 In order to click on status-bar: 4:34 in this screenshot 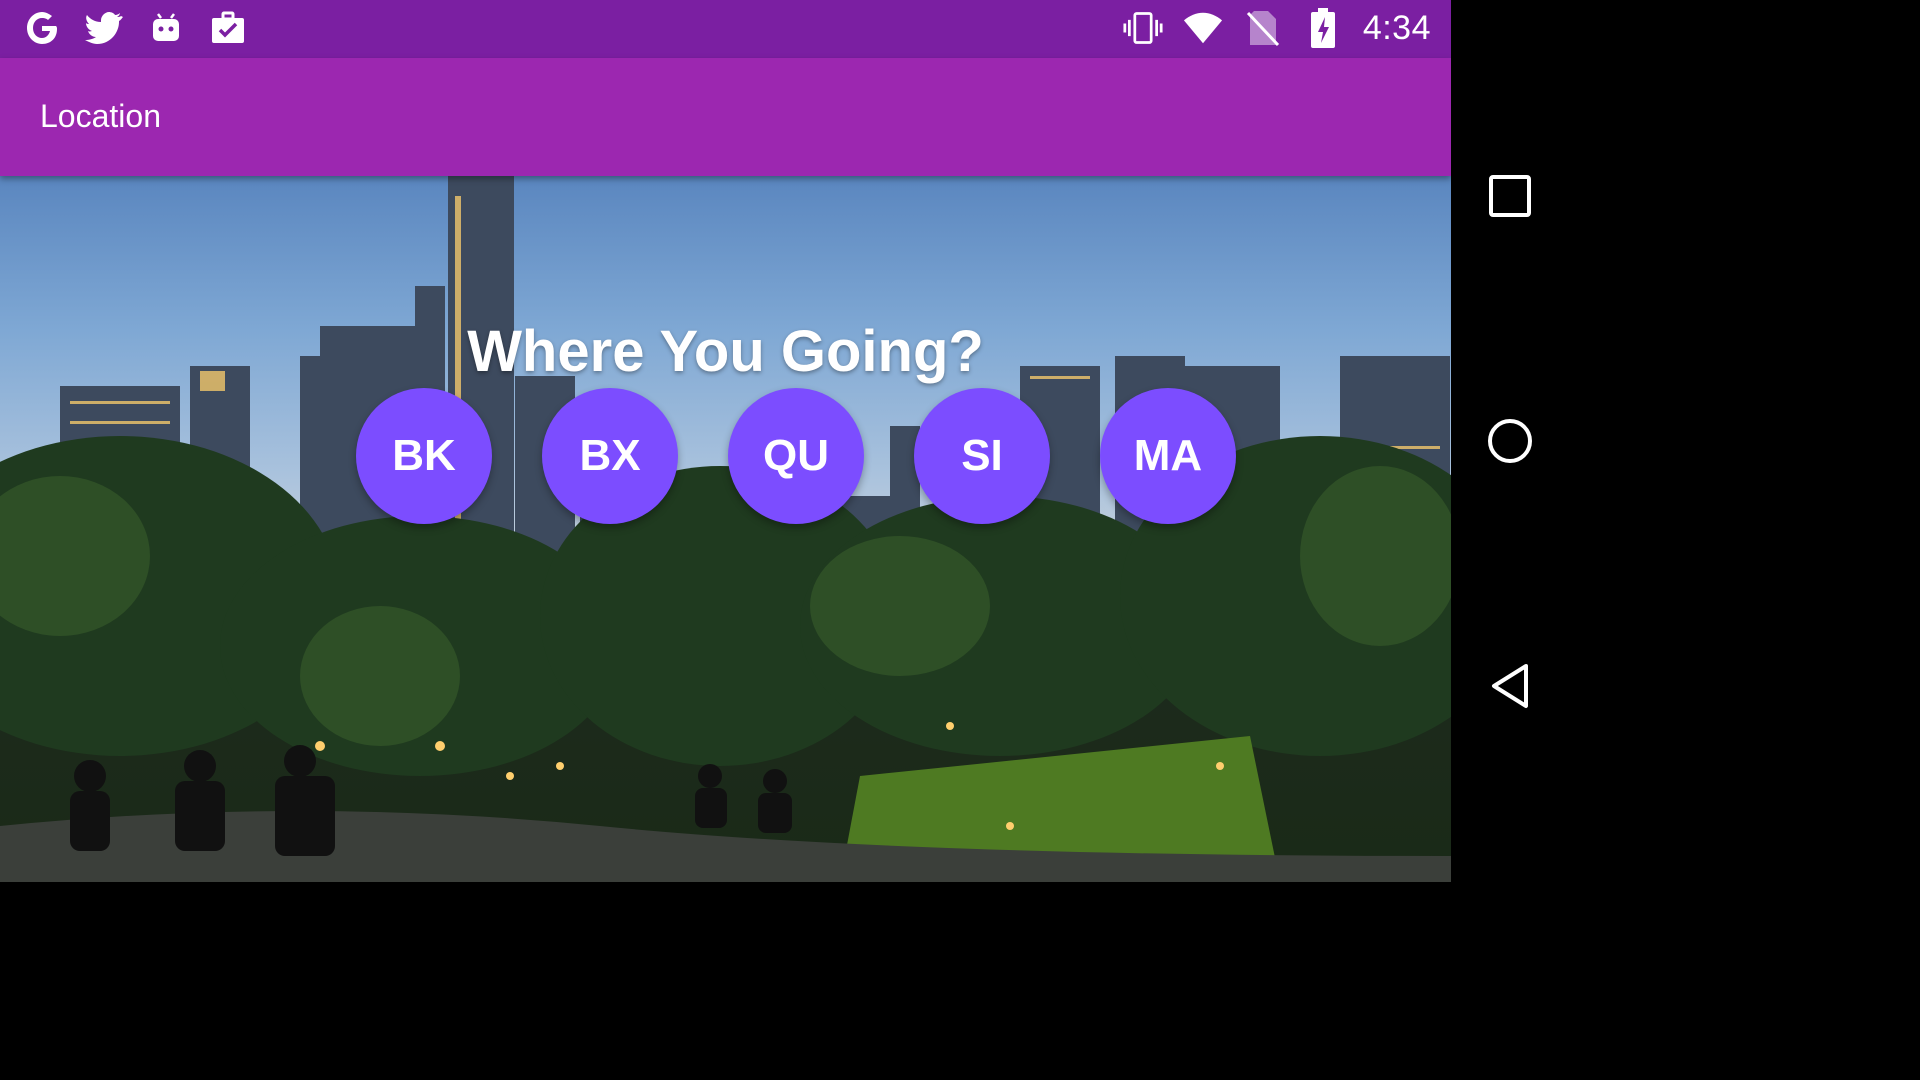, I will do `click(725, 29)`.